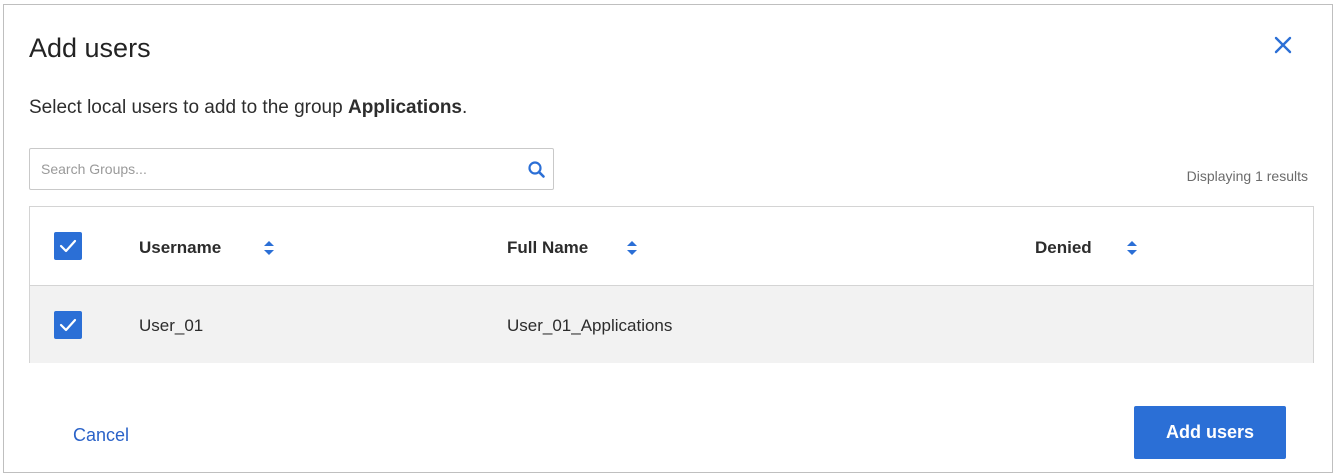 This screenshot has width=1338, height=476. What do you see at coordinates (590, 325) in the screenshot?
I see `cell-full-name: User_01_Applications` at bounding box center [590, 325].